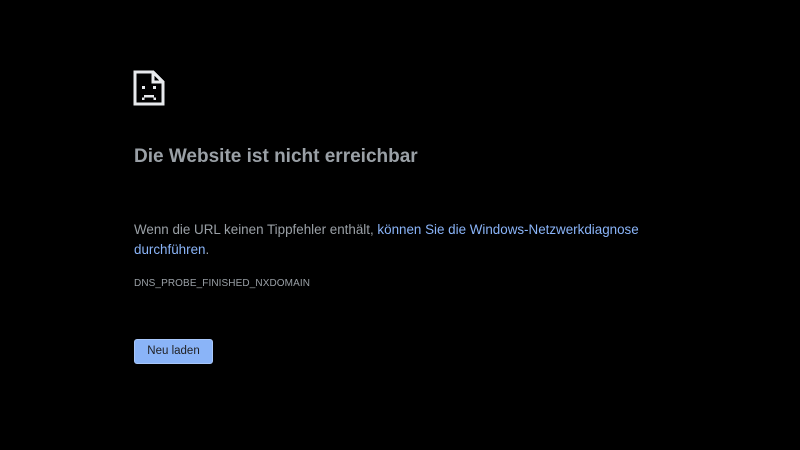 This screenshot has height=450, width=800. What do you see at coordinates (207, 249) in the screenshot?
I see `message-period: .` at bounding box center [207, 249].